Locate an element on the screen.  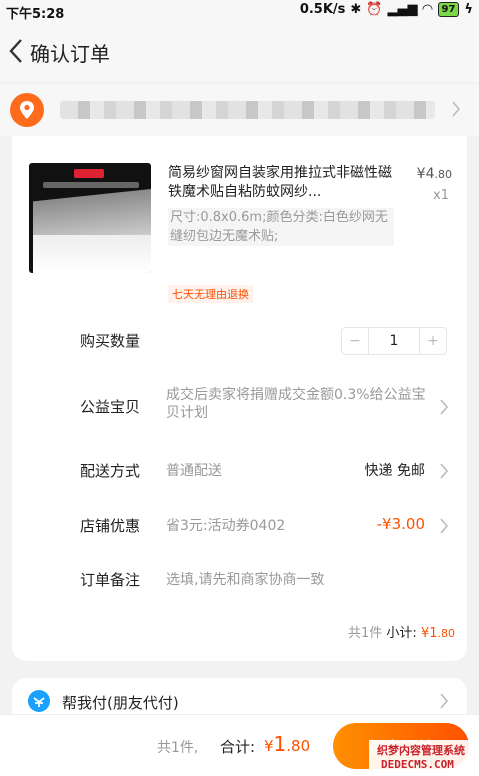
decrement-button: − is located at coordinates (355, 341).